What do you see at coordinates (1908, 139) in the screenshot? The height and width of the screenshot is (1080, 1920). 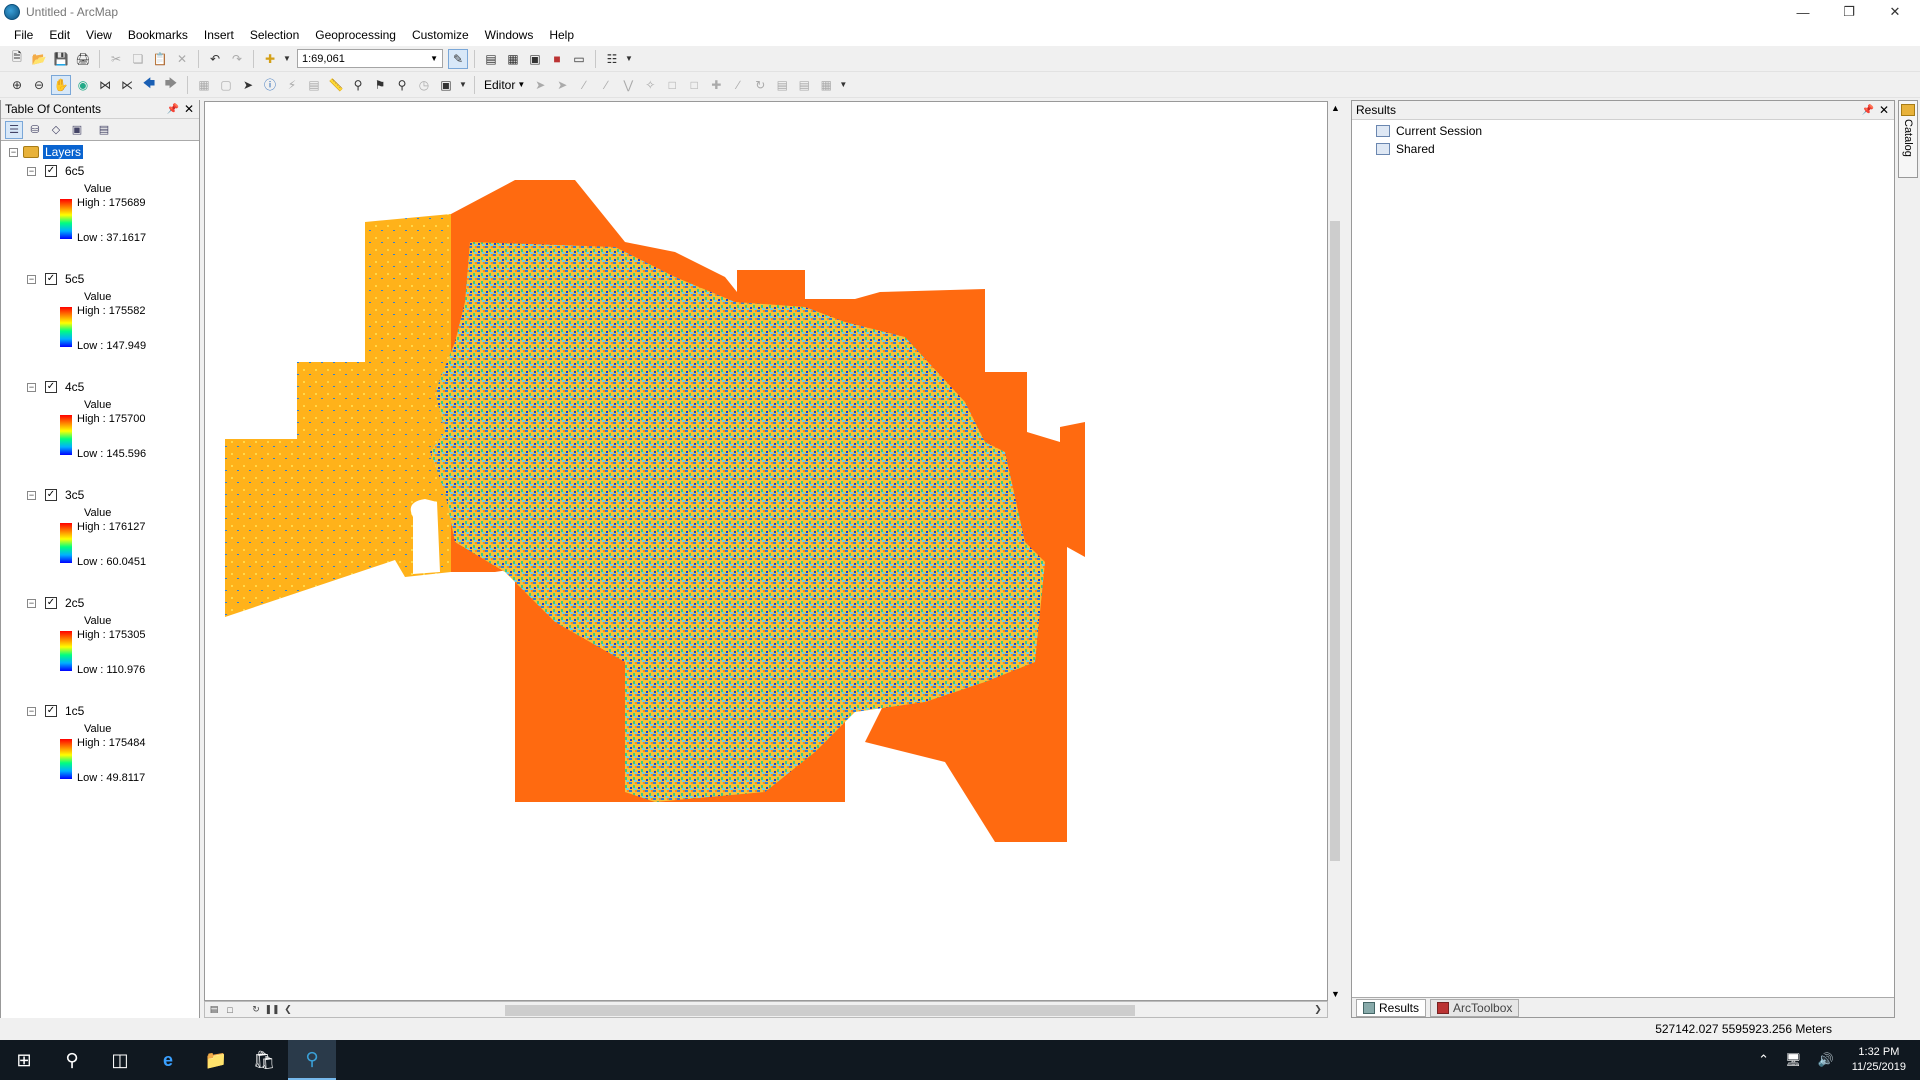 I see `catalog-side-tab: Catalog` at bounding box center [1908, 139].